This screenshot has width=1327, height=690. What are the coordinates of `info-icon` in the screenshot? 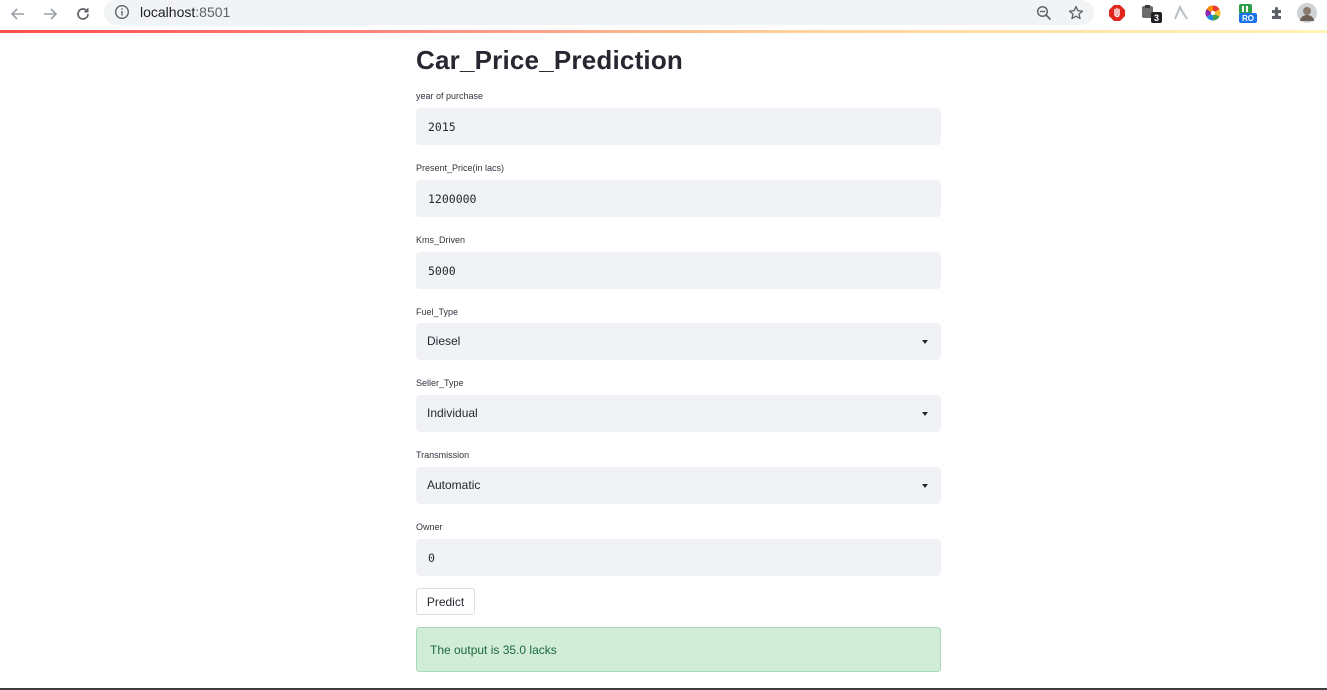 It's located at (122, 12).